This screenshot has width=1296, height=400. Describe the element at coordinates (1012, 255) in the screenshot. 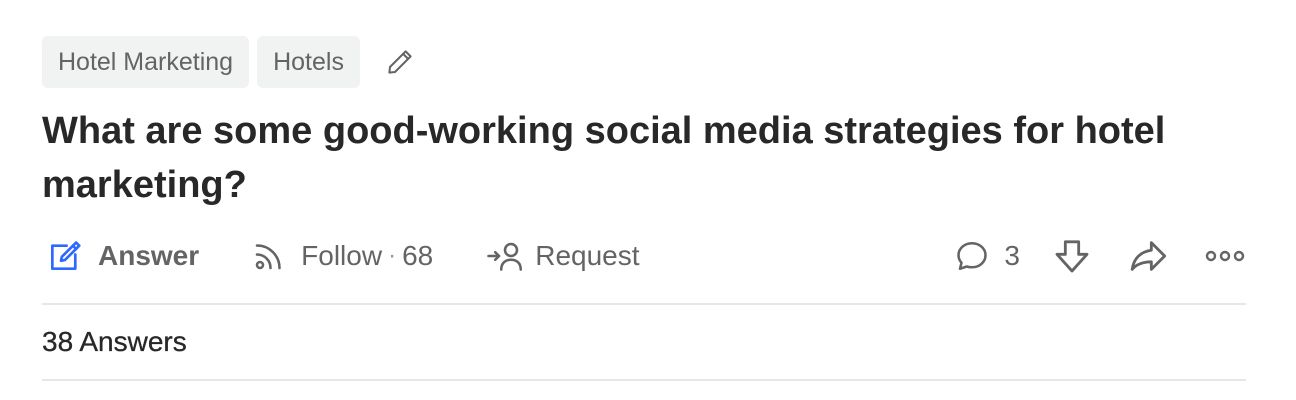

I see `comment-count: 3` at that location.